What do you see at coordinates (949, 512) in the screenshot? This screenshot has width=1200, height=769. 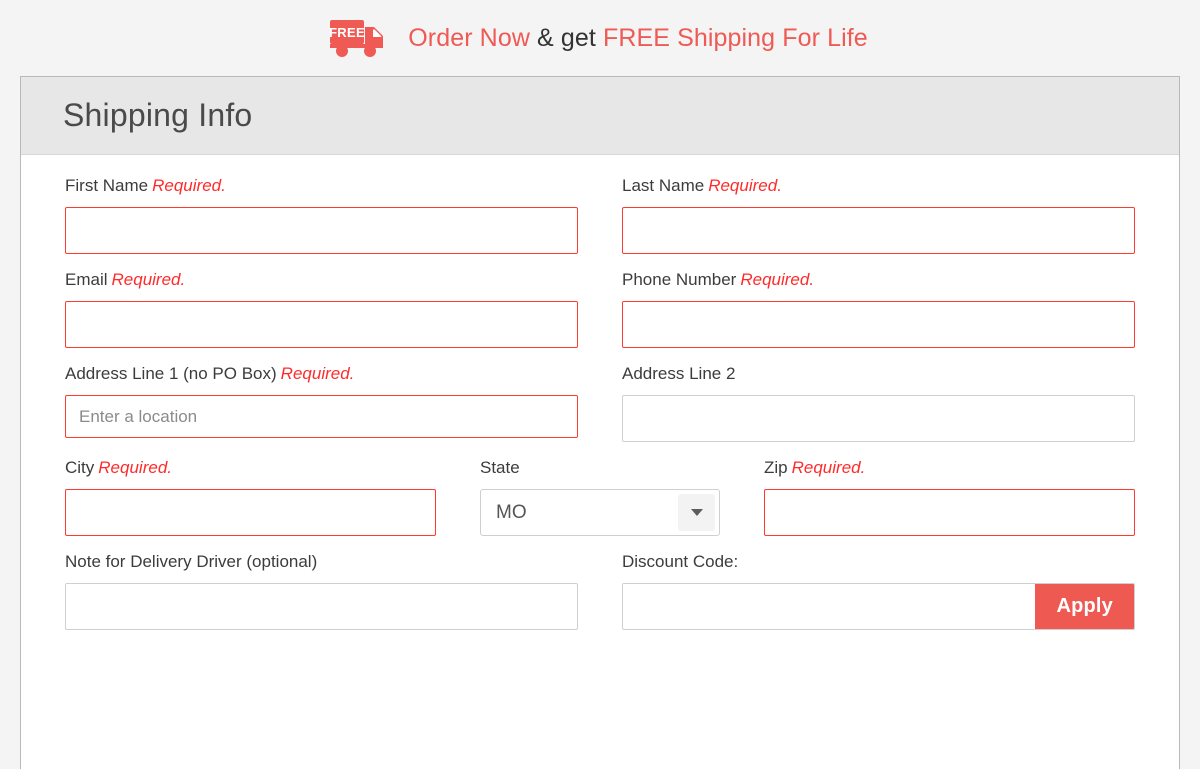 I see `zip-input` at bounding box center [949, 512].